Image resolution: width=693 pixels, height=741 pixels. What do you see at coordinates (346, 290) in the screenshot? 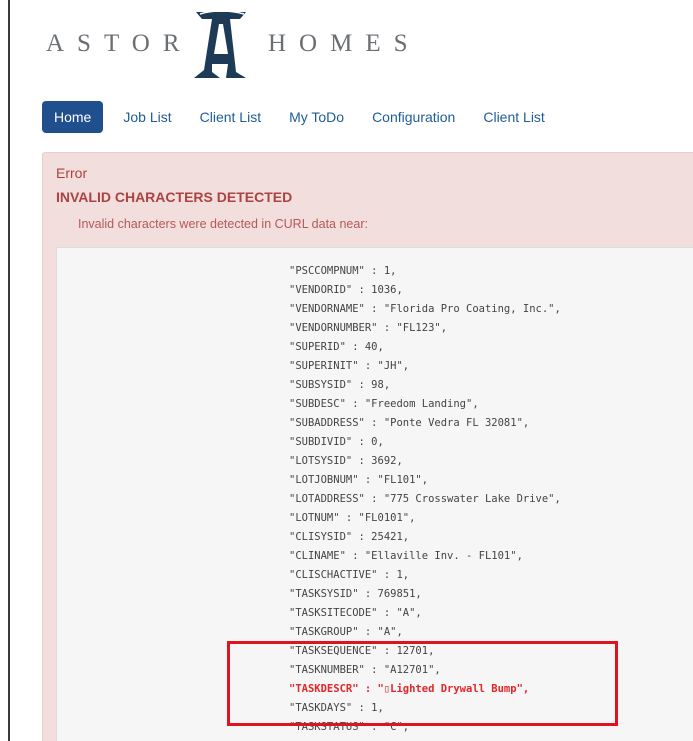
I see `code-line: "VENDORID" : 1036,` at bounding box center [346, 290].